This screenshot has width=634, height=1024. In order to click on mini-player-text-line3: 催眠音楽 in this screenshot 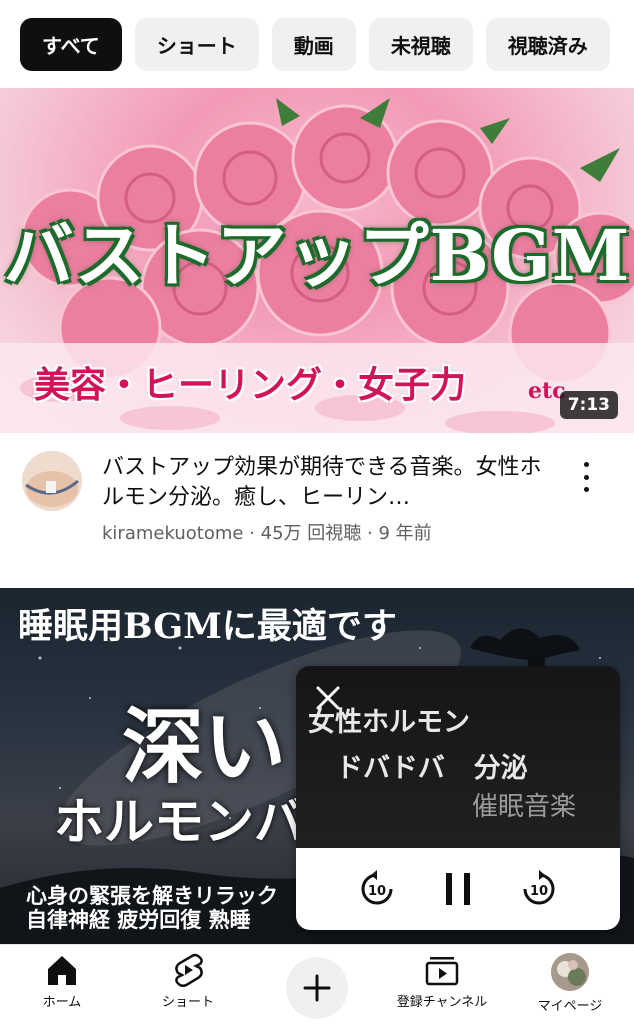, I will do `click(524, 807)`.